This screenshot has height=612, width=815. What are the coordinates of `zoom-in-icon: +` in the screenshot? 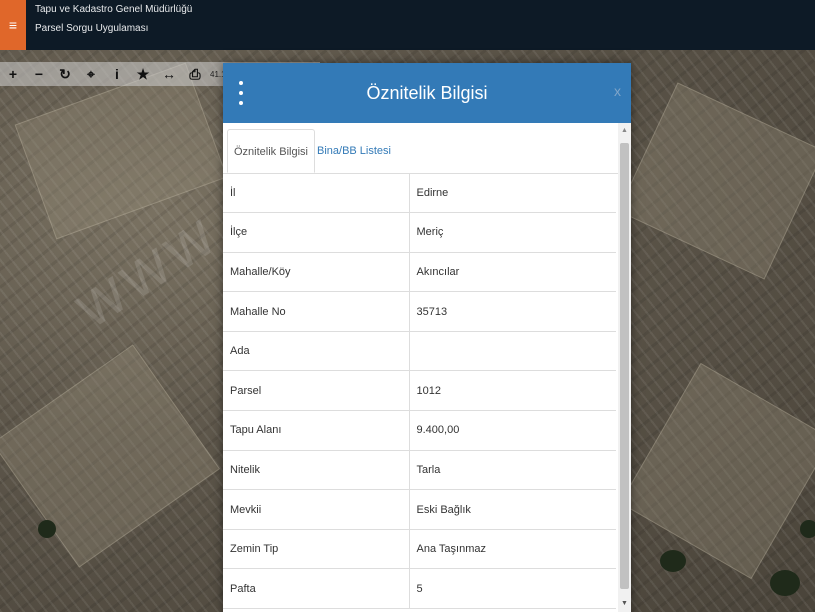 It's located at (13, 74).